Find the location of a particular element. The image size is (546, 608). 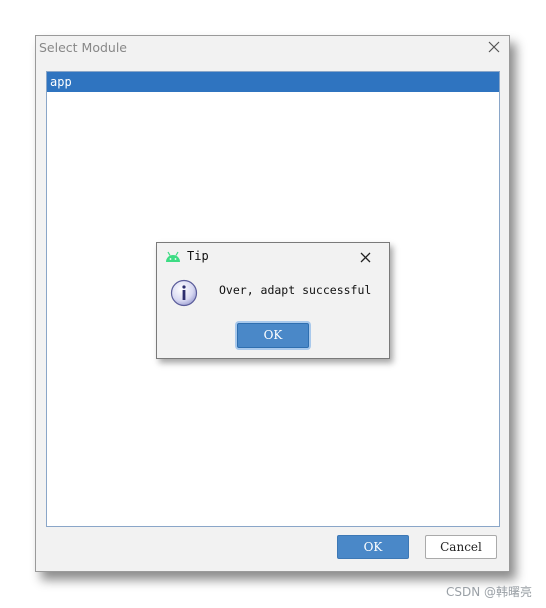

tip-message: Over, adapt successful is located at coordinates (295, 290).